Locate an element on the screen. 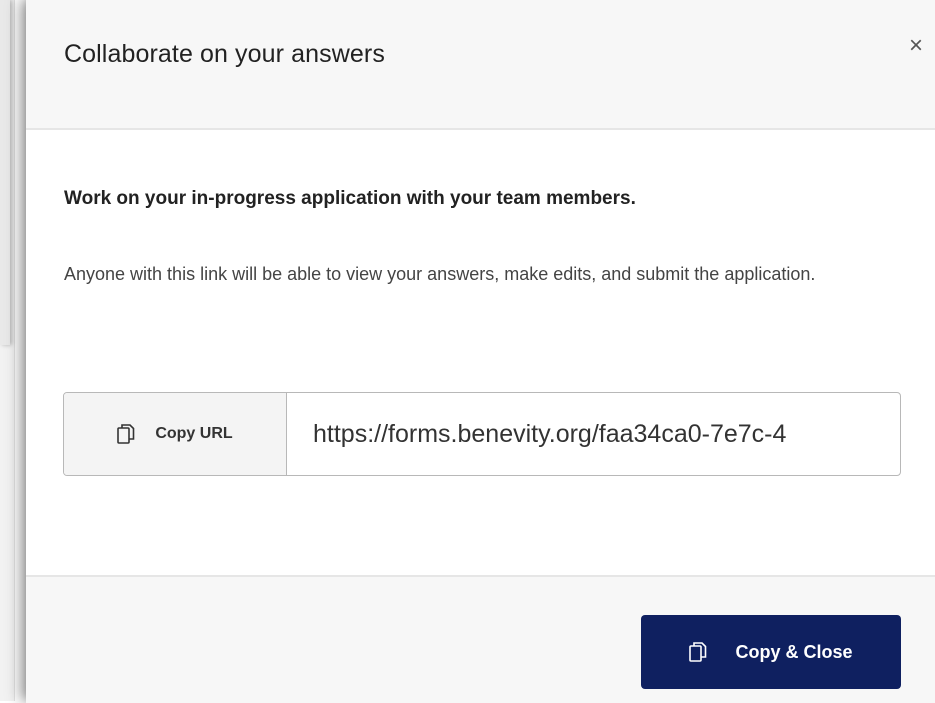  close-icon: × is located at coordinates (916, 47).